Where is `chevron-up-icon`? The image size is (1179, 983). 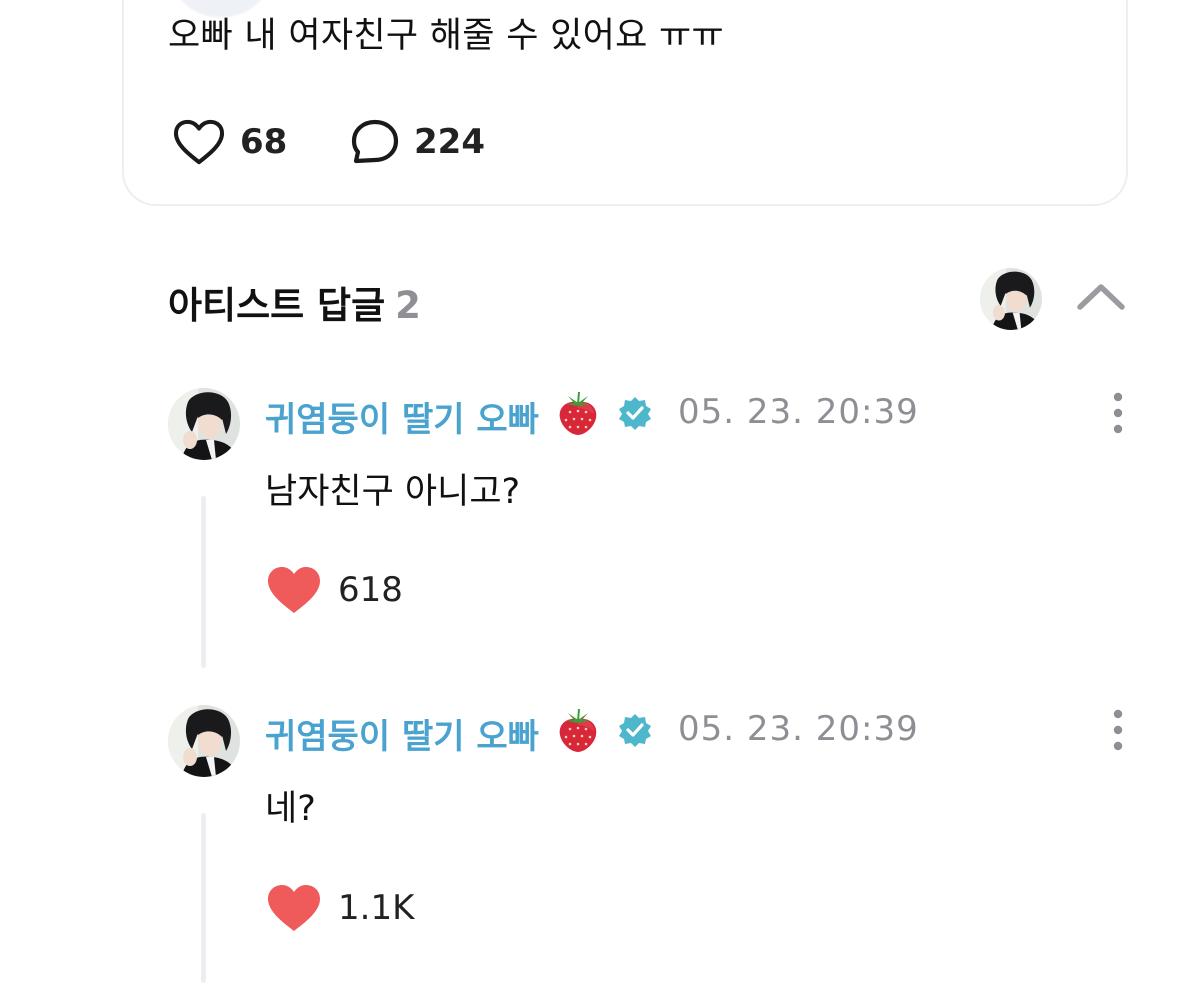 chevron-up-icon is located at coordinates (1101, 297).